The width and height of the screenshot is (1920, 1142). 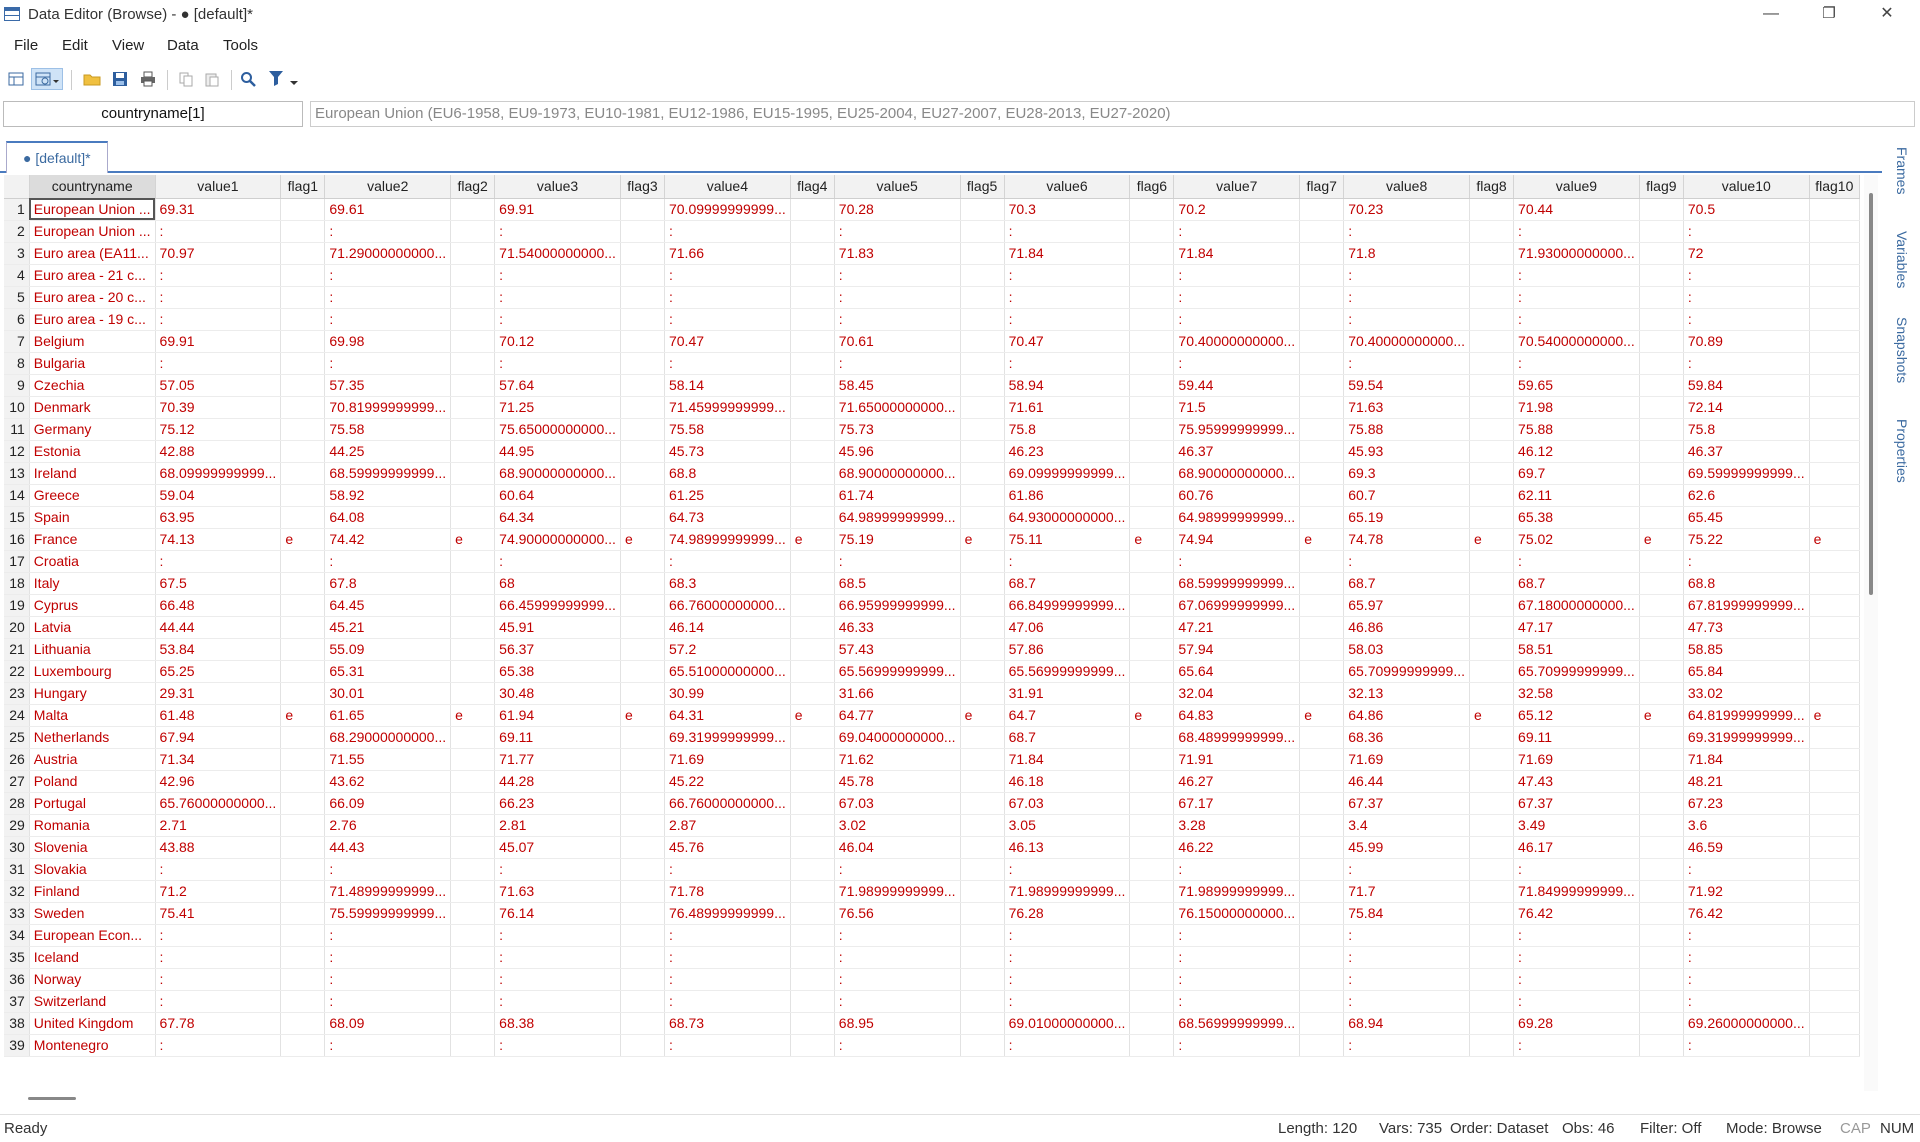 What do you see at coordinates (75, 45) in the screenshot?
I see `menu-edit: Edit` at bounding box center [75, 45].